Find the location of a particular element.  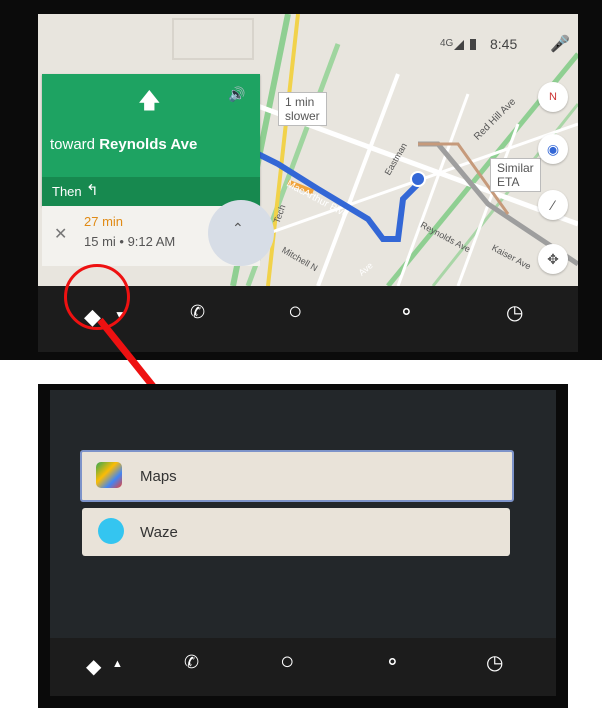

phone-icon: ✆ is located at coordinates (191, 662).